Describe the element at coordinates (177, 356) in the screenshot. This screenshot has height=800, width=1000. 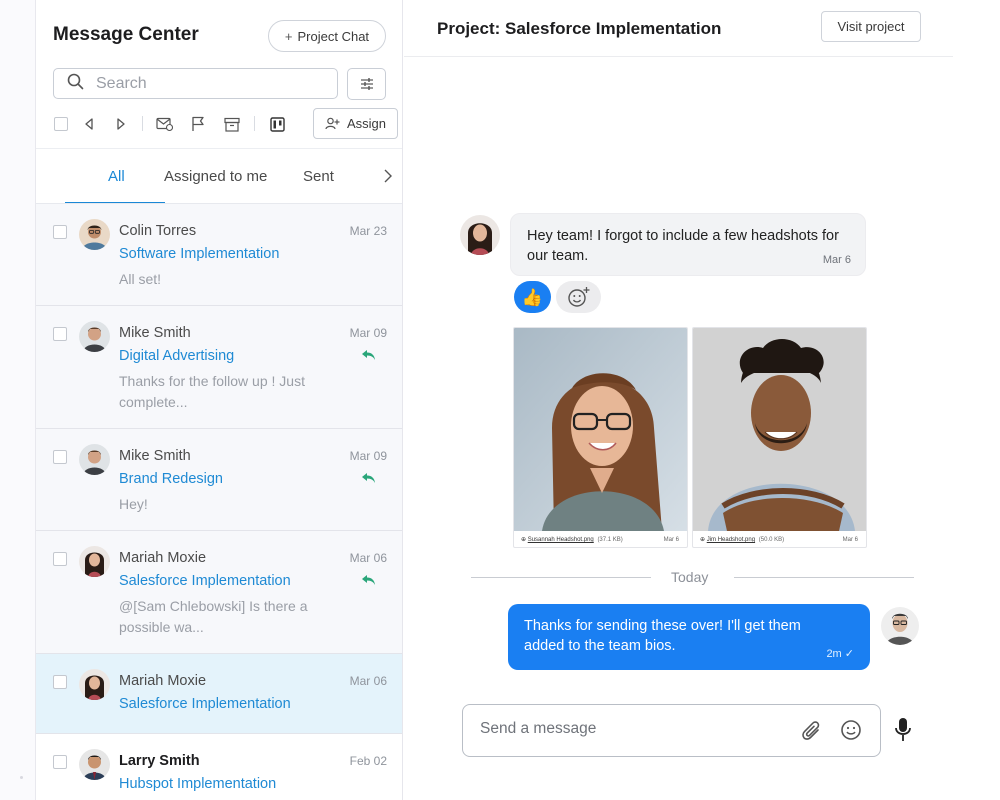
I see `thread-project: Digital Advertising` at that location.